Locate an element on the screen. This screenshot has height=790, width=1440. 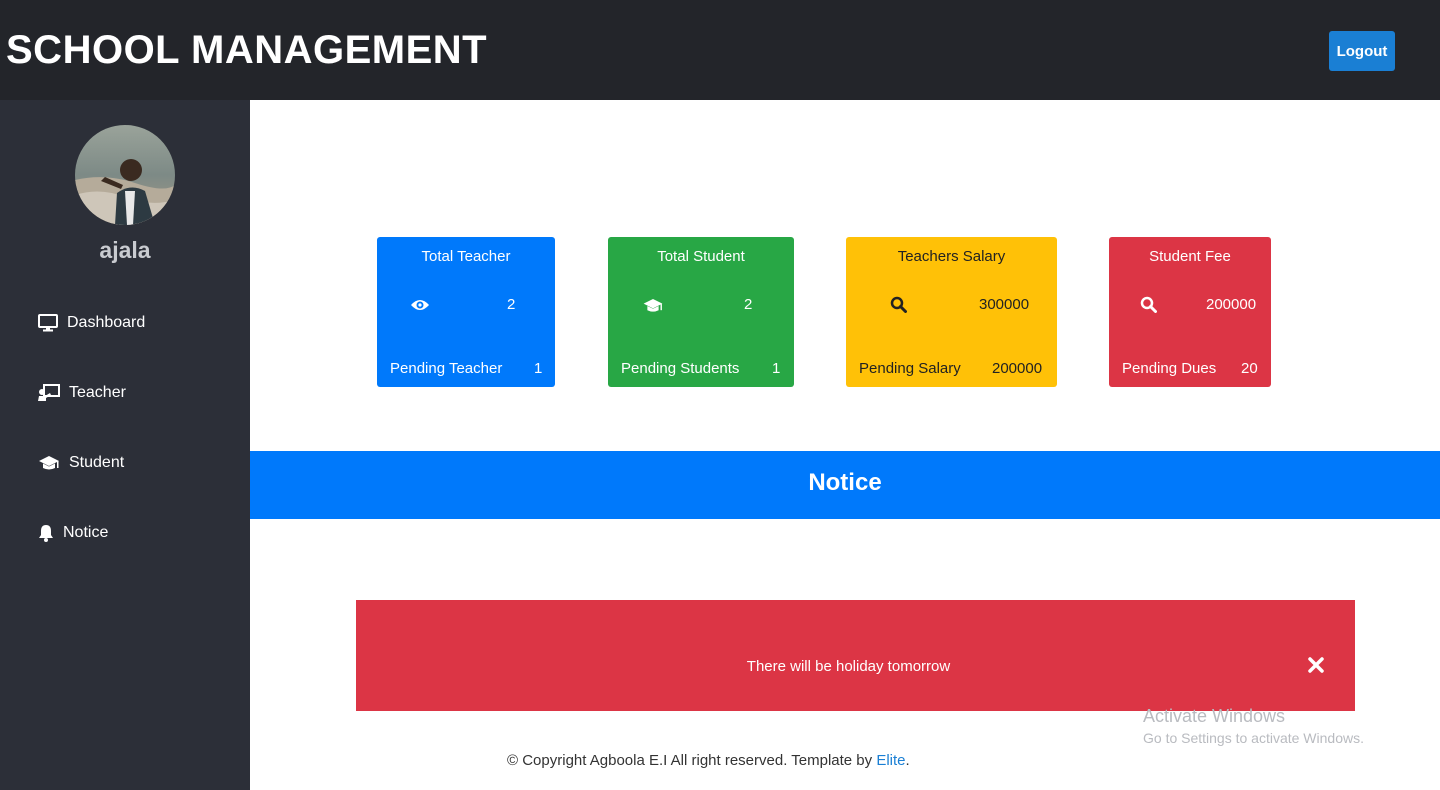
notice-heading: Notice is located at coordinates (845, 482).